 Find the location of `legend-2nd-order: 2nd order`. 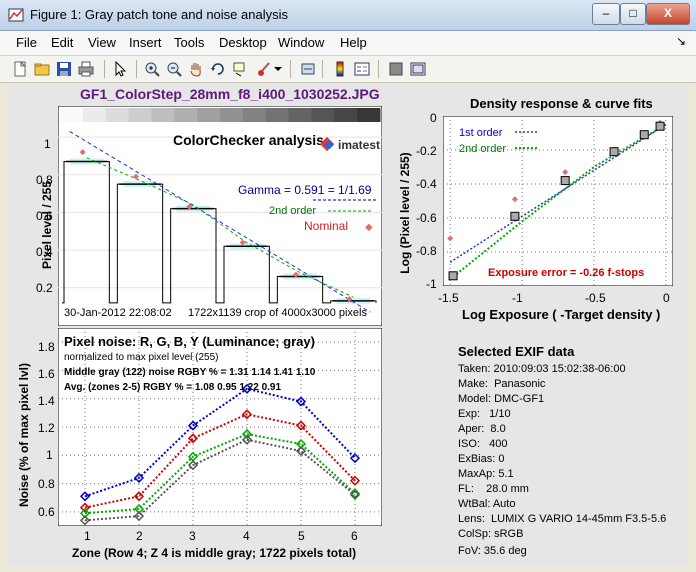

legend-2nd-order: 2nd order is located at coordinates (482, 149).